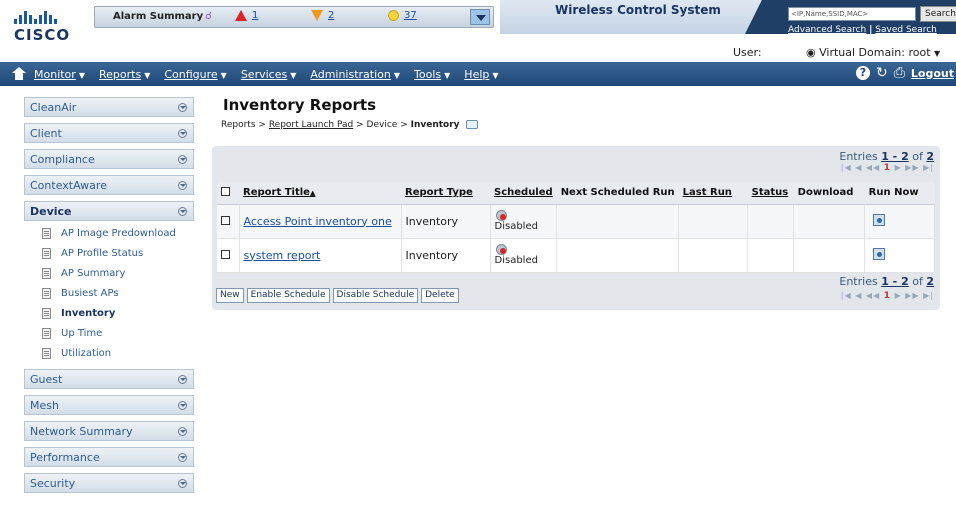  Describe the element at coordinates (375, 295) in the screenshot. I see `disable-schedule-button: Disable Schedule` at that location.